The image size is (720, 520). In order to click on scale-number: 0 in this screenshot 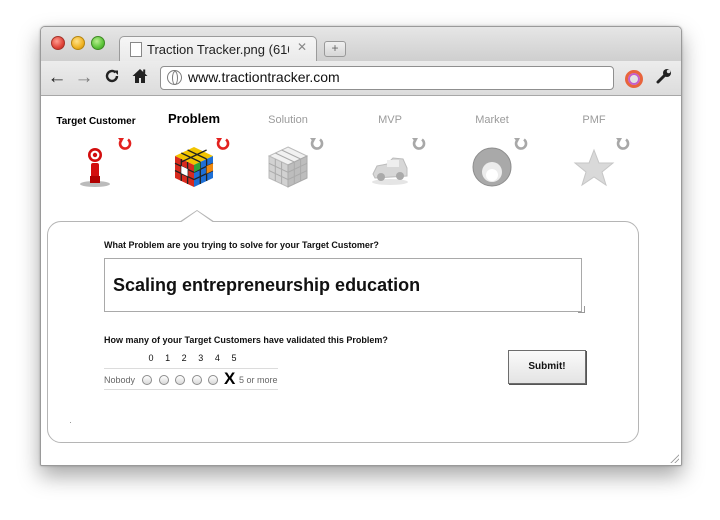, I will do `click(151, 358)`.